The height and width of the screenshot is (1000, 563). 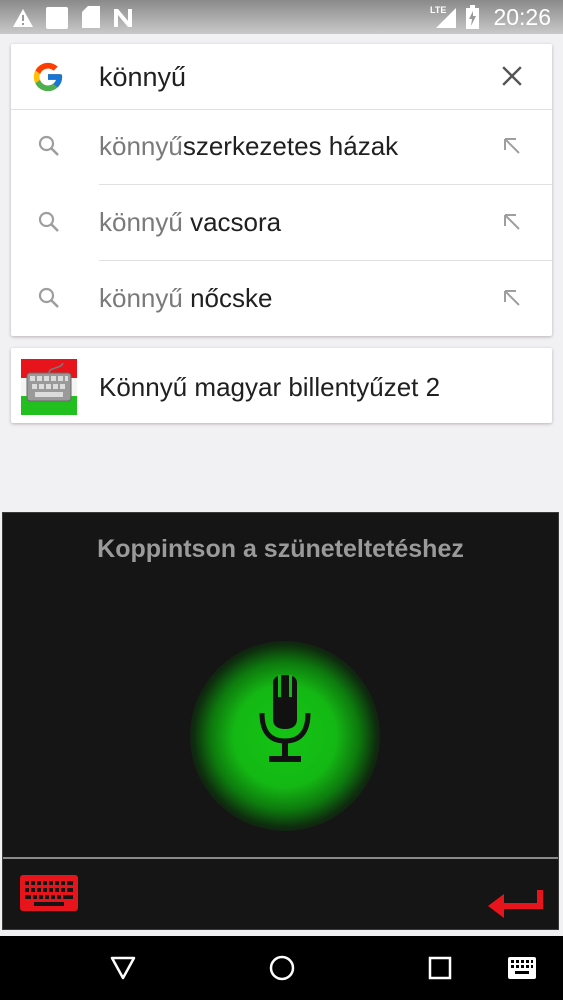 I want to click on app-result-item: Könnyű magyar billentyűzet 2, so click(x=281, y=385).